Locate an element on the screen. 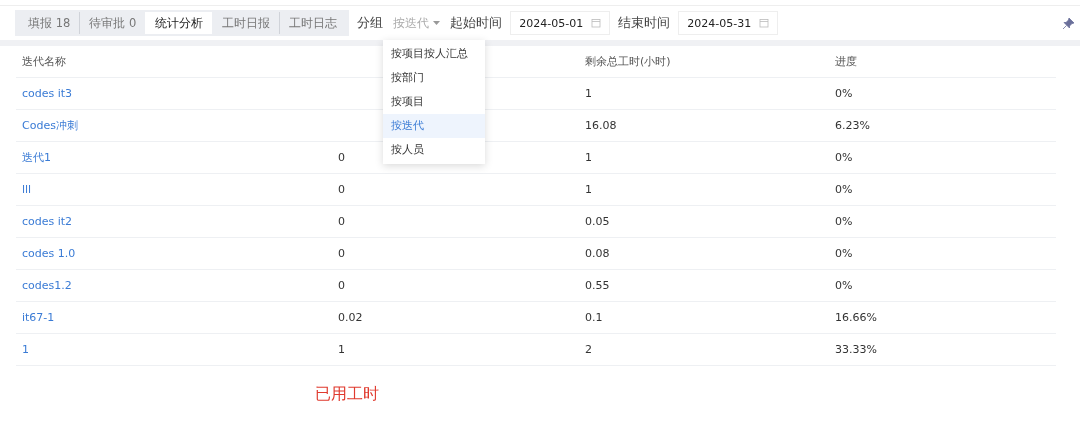 The image size is (1080, 429). table-cell-text: 0.02 is located at coordinates (350, 317).